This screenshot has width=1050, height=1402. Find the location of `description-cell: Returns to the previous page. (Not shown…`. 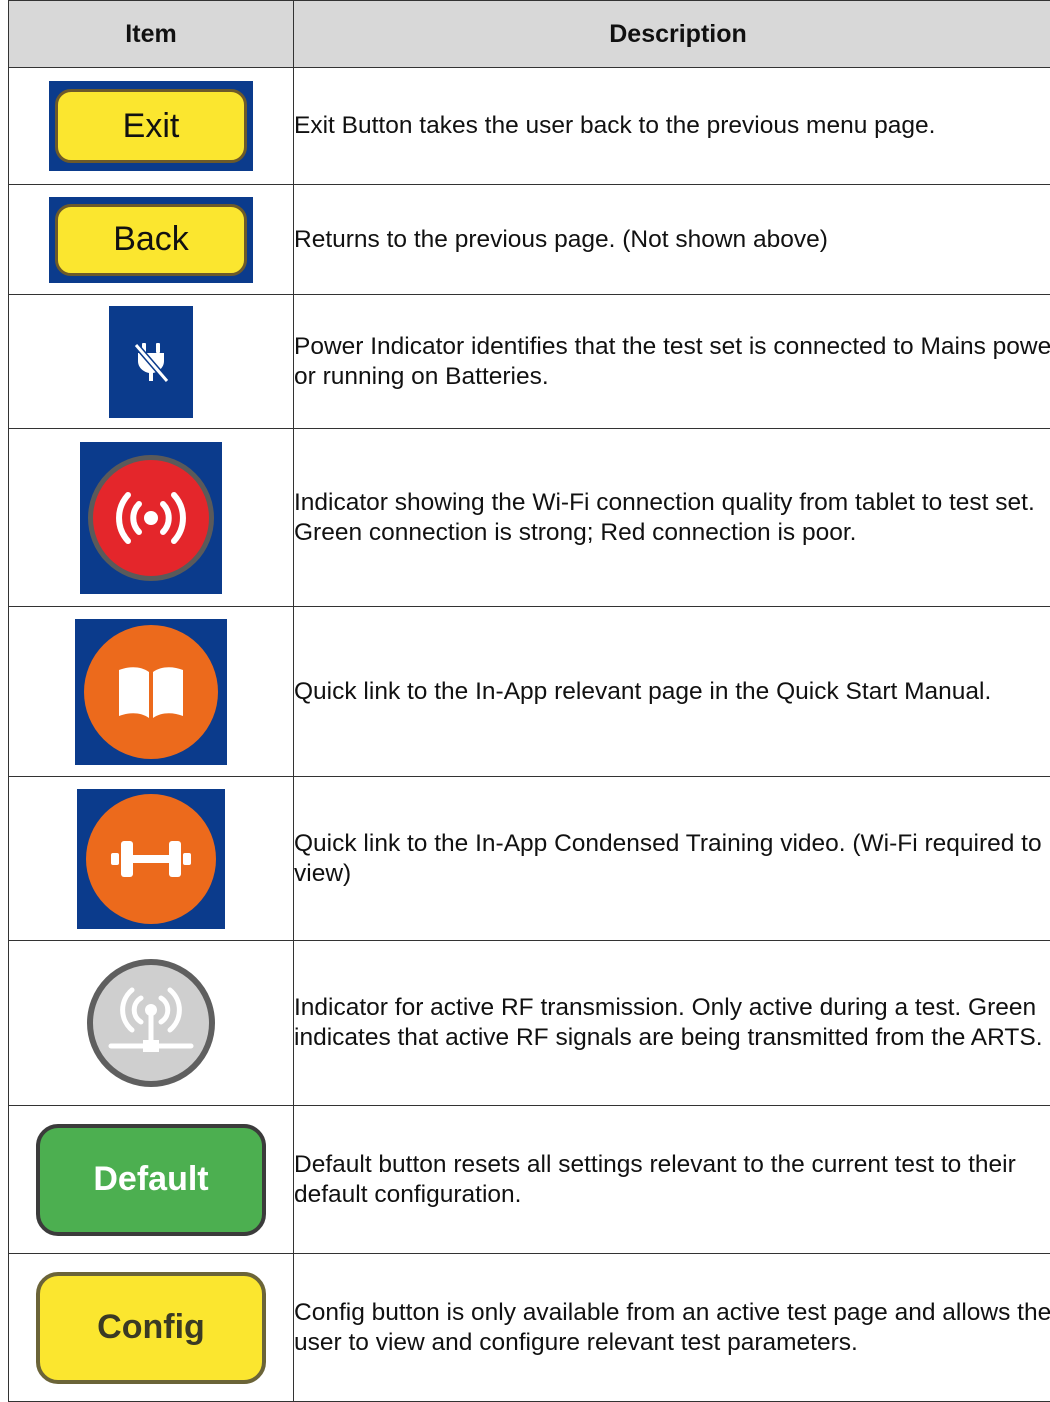

description-cell: Returns to the previous page. (Not shown… is located at coordinates (672, 240).